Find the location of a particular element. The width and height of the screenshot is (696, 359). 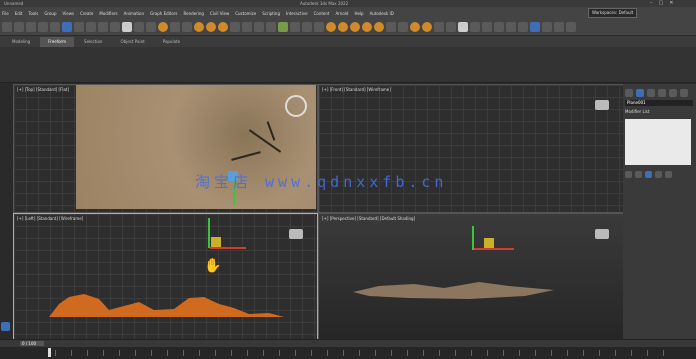

sweep-icon is located at coordinates (499, 27).